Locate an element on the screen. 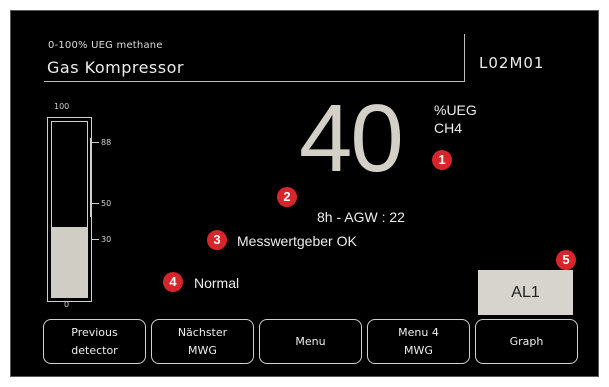  callout-badge-4: 4 is located at coordinates (173, 282).